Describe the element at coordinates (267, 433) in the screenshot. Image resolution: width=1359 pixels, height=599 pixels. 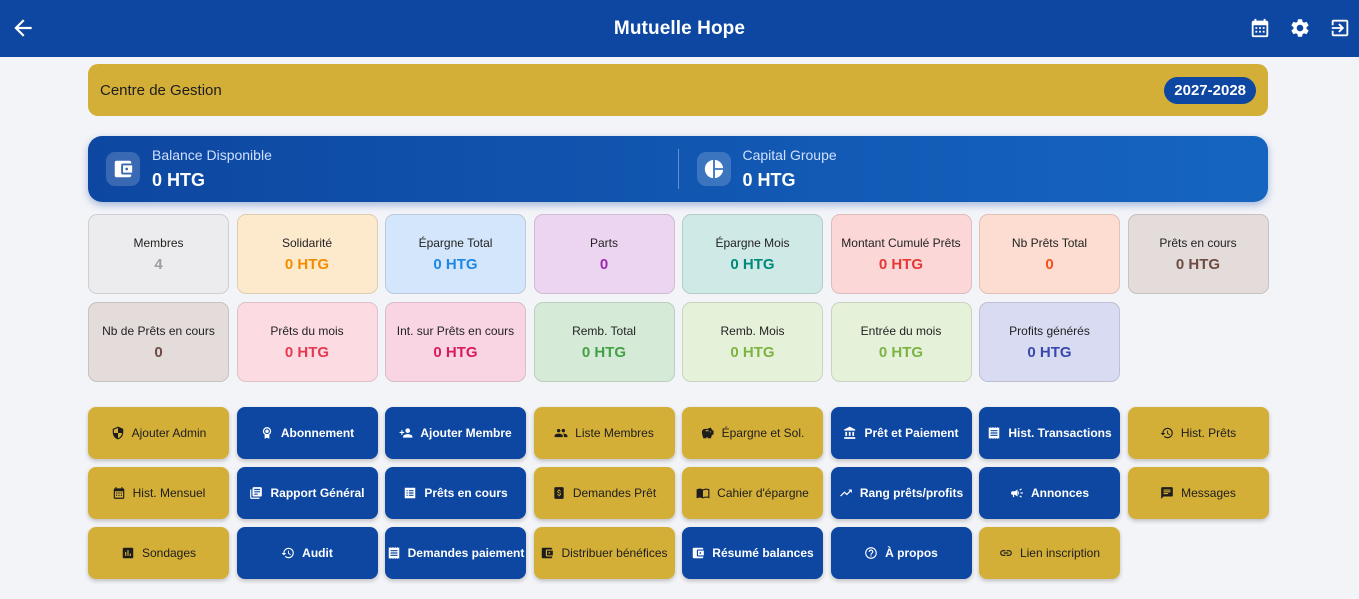
I see `badge-icon` at that location.